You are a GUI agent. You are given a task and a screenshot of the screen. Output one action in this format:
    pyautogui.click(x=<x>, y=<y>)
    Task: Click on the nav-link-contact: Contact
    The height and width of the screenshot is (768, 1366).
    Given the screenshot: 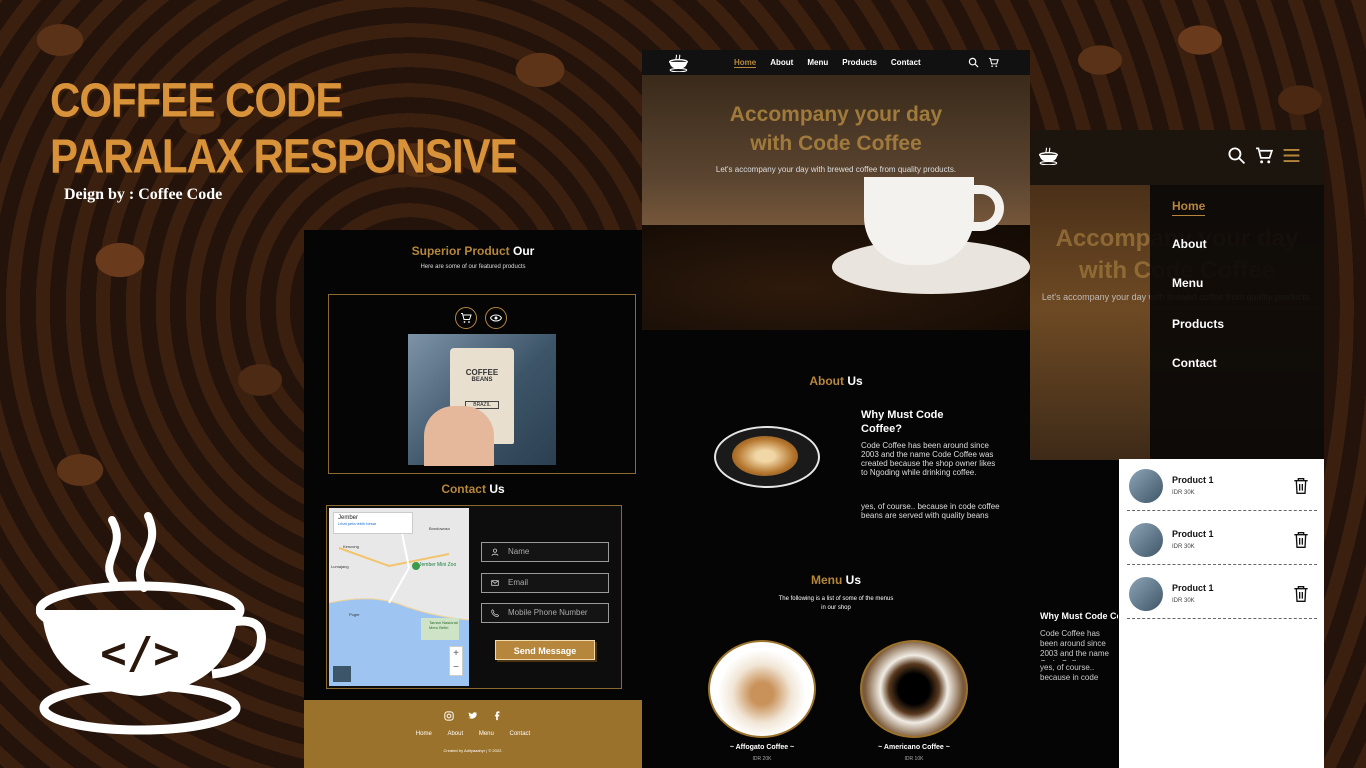 What is the action you would take?
    pyautogui.click(x=906, y=62)
    